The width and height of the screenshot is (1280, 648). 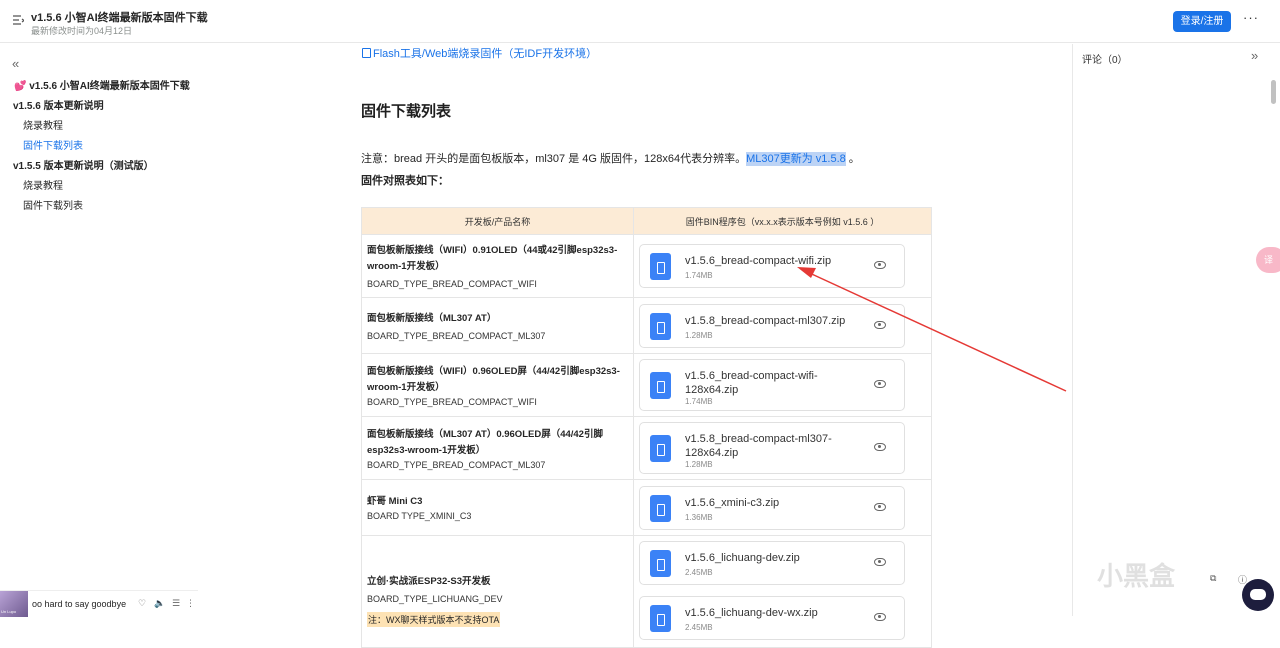 I want to click on board-type: BOARD_TYPE_LICHUANG_DEV, so click(x=435, y=598).